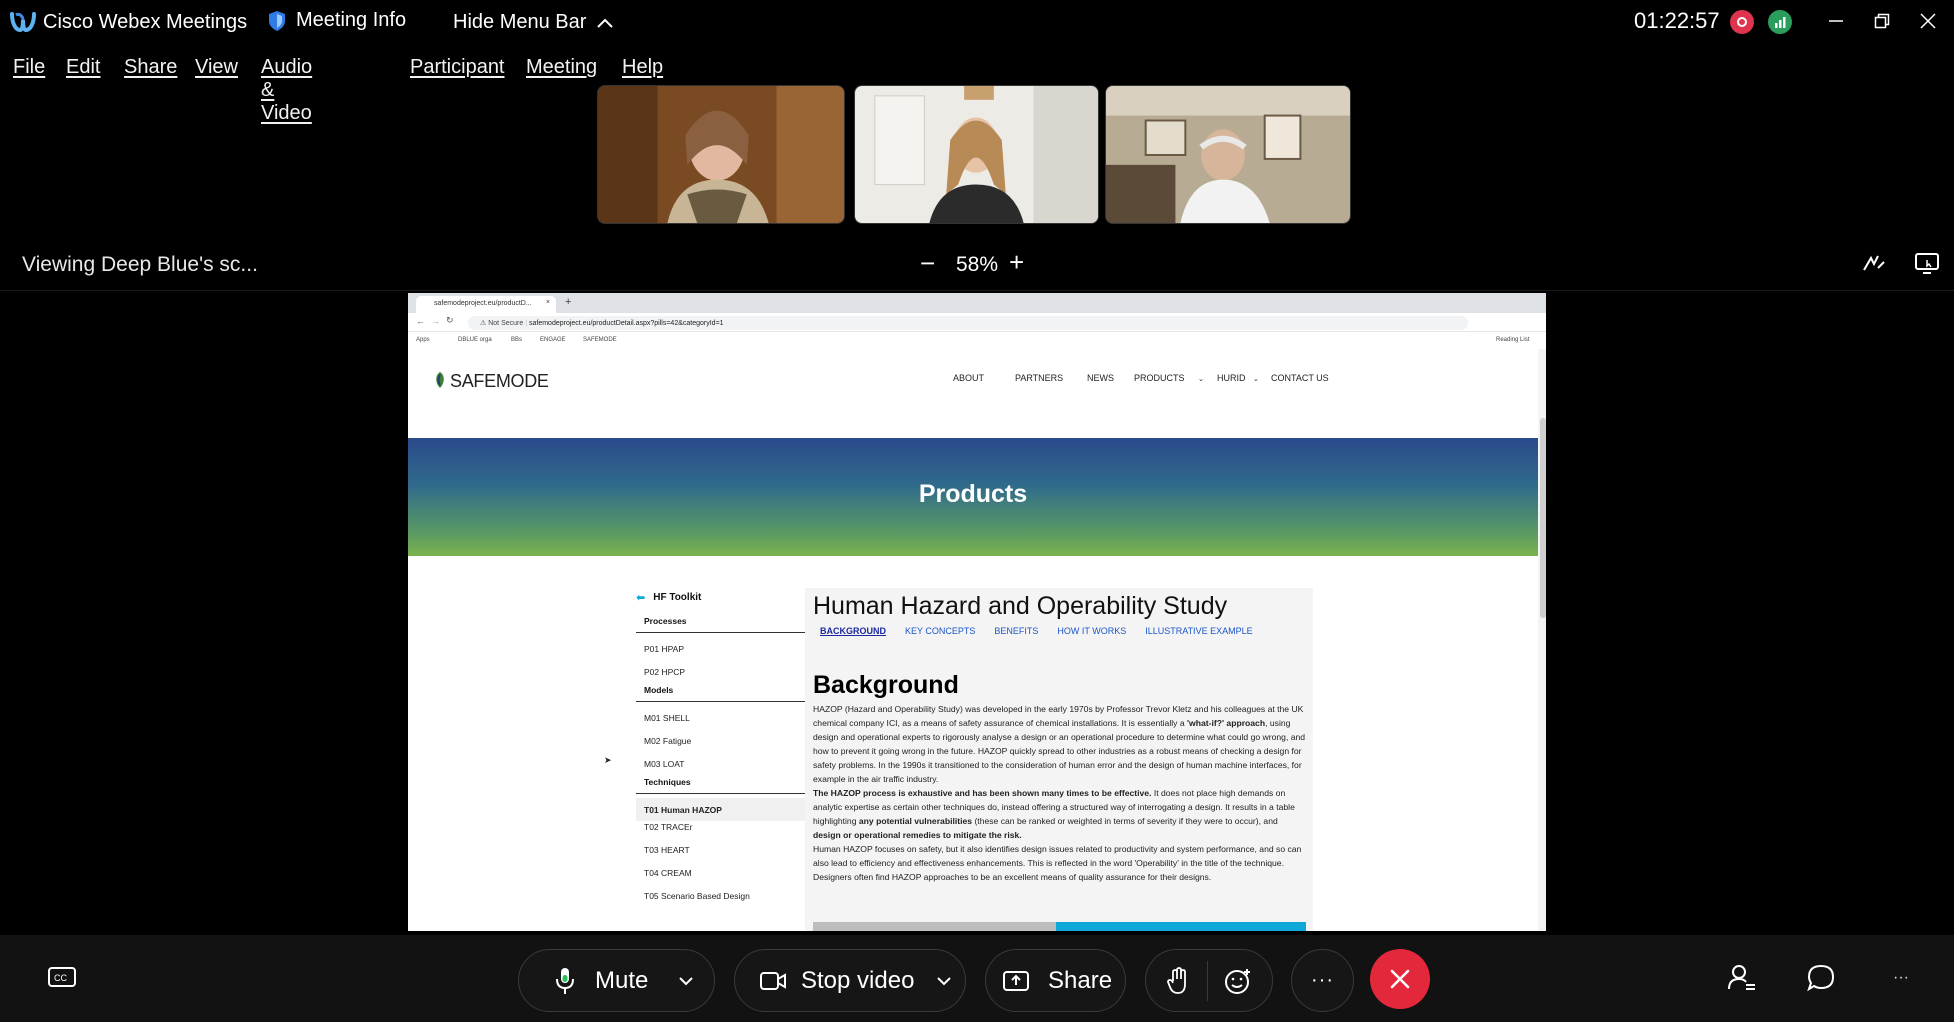 This screenshot has height=1022, width=1954. Describe the element at coordinates (1400, 979) in the screenshot. I see `end-call-button` at that location.